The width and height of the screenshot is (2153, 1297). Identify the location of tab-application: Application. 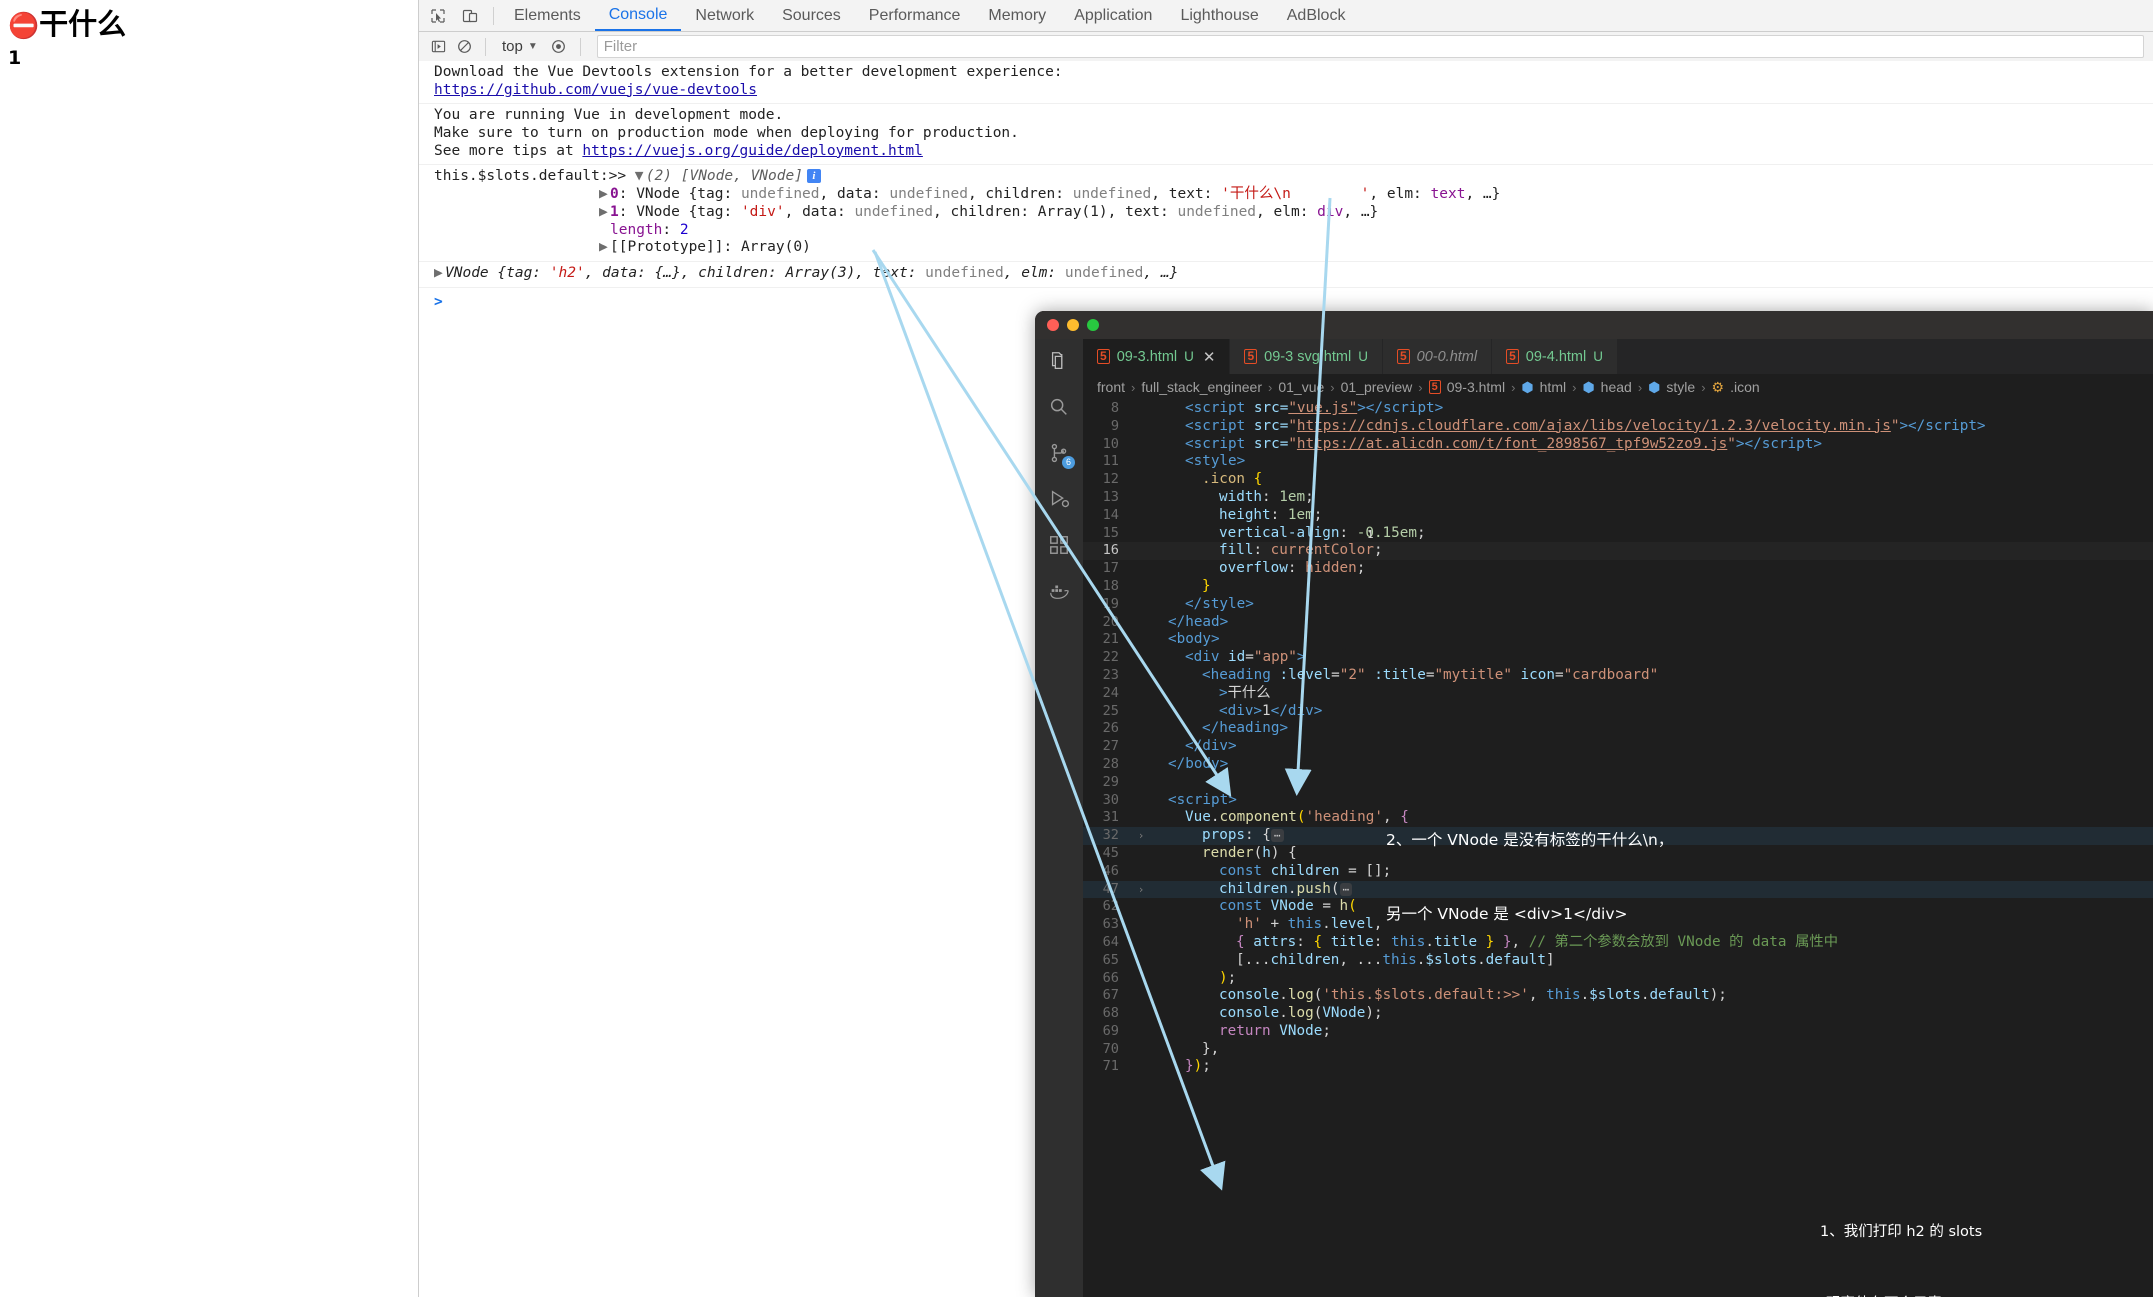
(1113, 15).